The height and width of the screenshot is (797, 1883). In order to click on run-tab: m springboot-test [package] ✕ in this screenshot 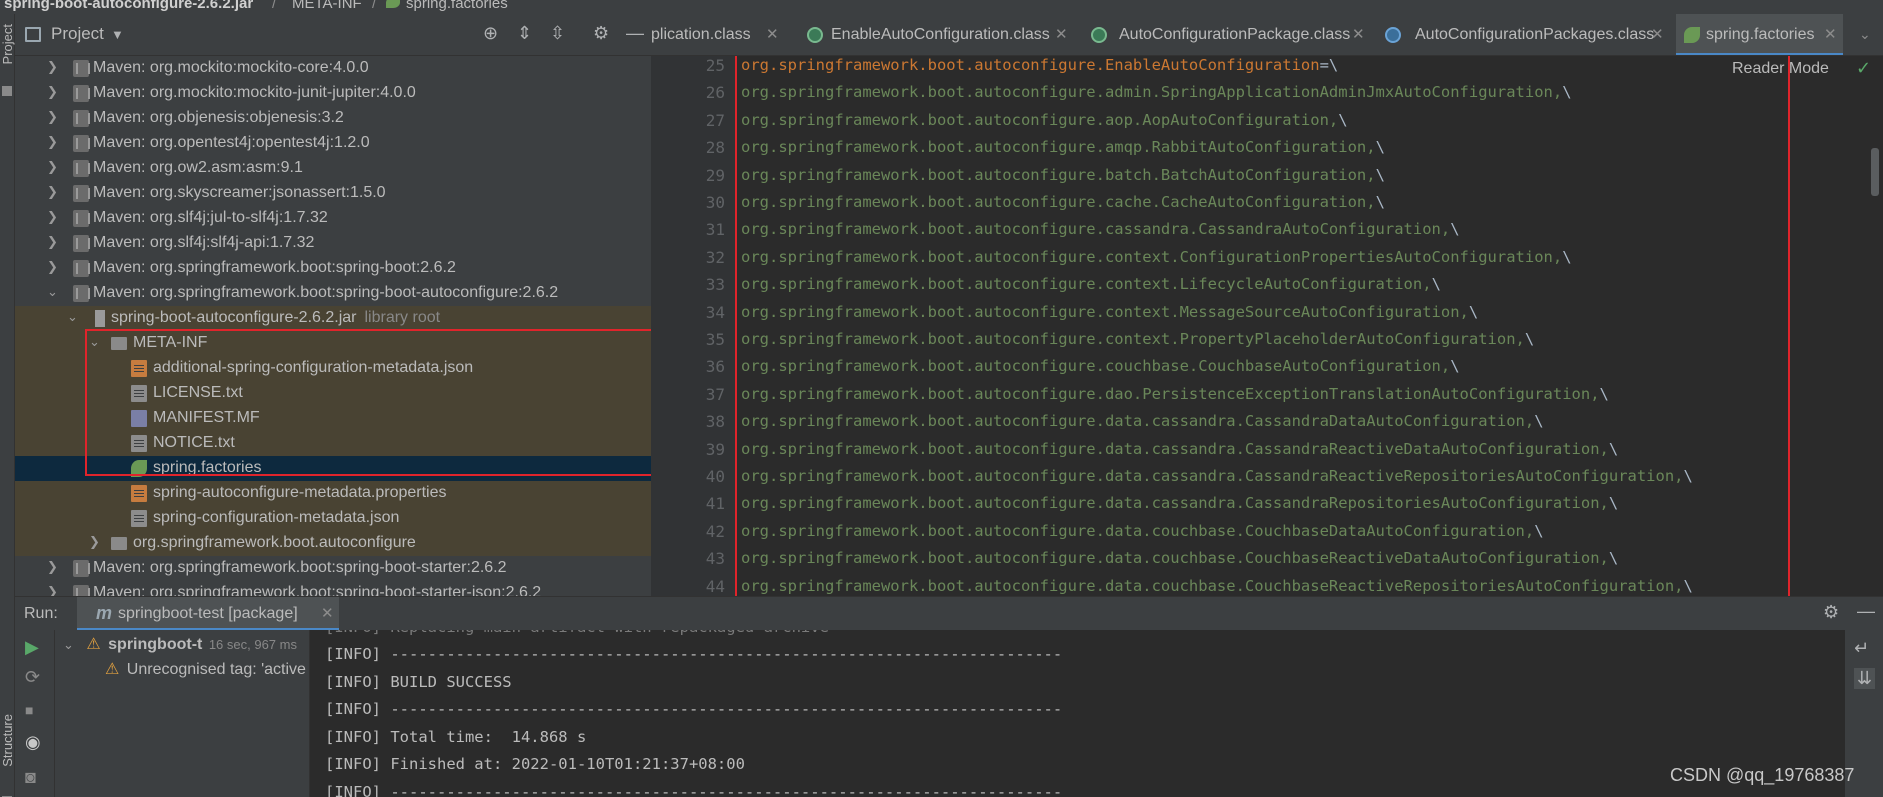, I will do `click(208, 614)`.